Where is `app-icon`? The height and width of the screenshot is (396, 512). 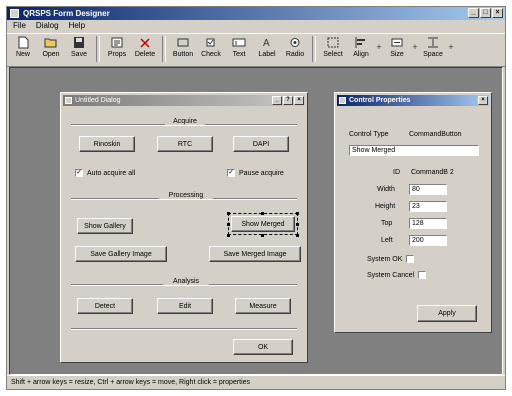 app-icon is located at coordinates (14, 13).